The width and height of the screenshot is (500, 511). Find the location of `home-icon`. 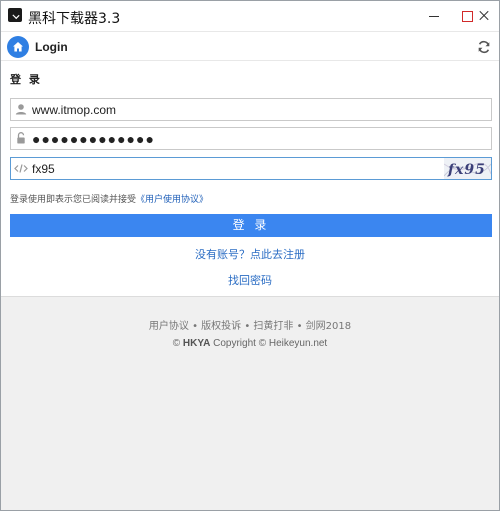

home-icon is located at coordinates (18, 47).